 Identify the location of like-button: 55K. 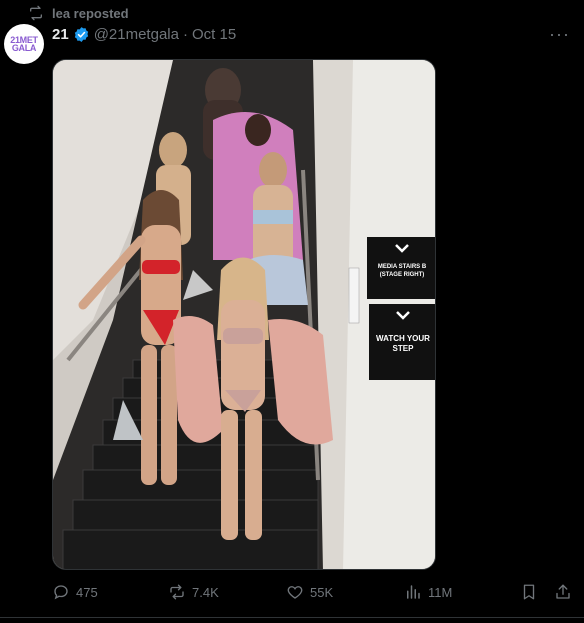
(309, 592).